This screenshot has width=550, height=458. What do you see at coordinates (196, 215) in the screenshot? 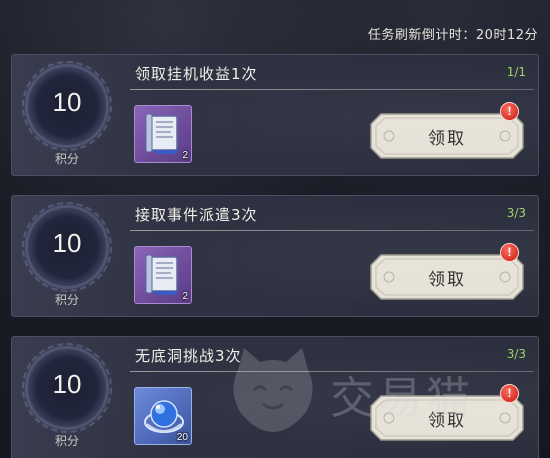
I see `task-title: 接取事件派遣3次` at bounding box center [196, 215].